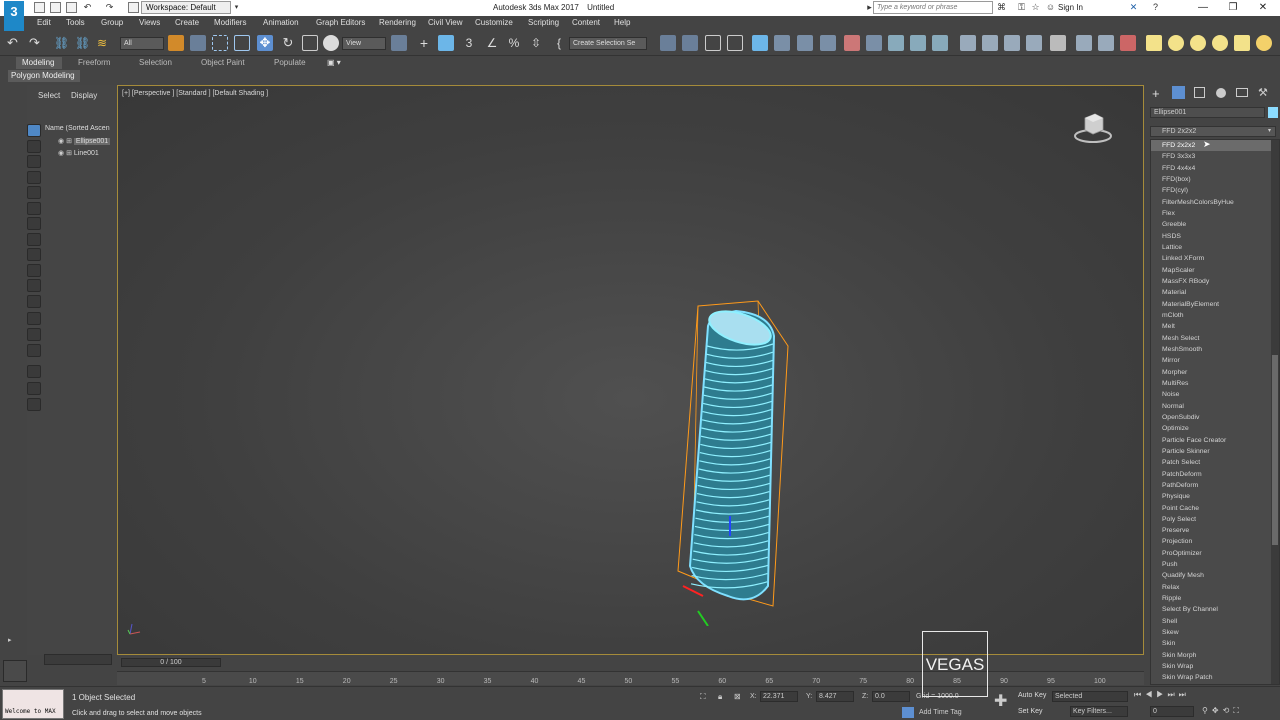  I want to click on modifier-list-item: FFD 4x4x4, so click(1215, 168).